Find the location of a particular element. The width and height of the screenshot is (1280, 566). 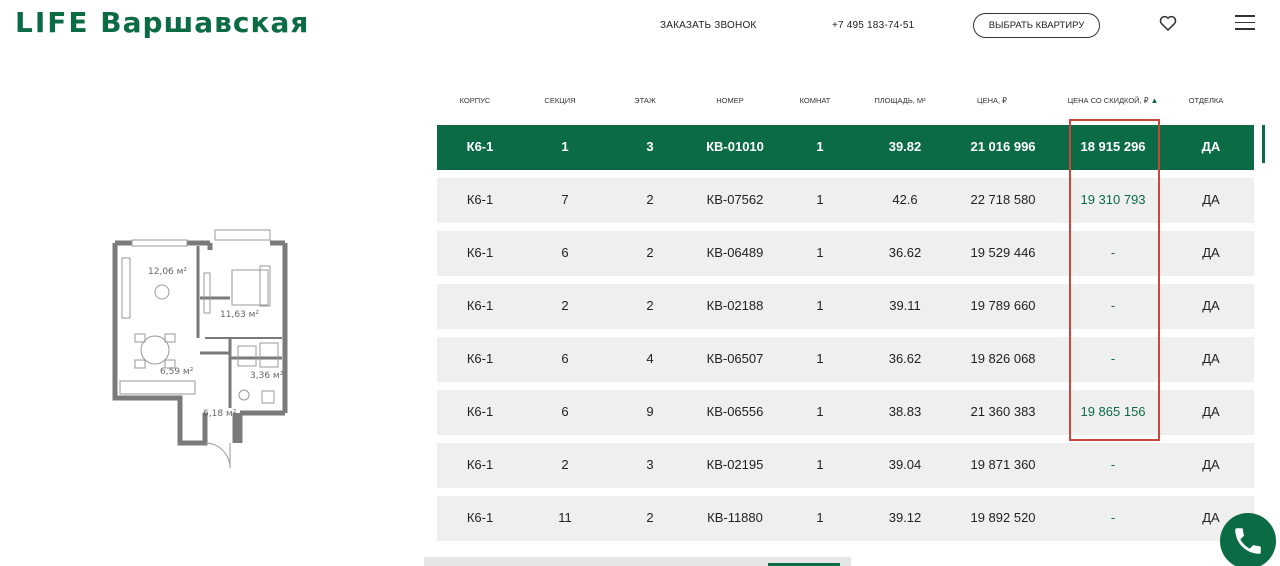

cell-area: 39.82 is located at coordinates (905, 146).